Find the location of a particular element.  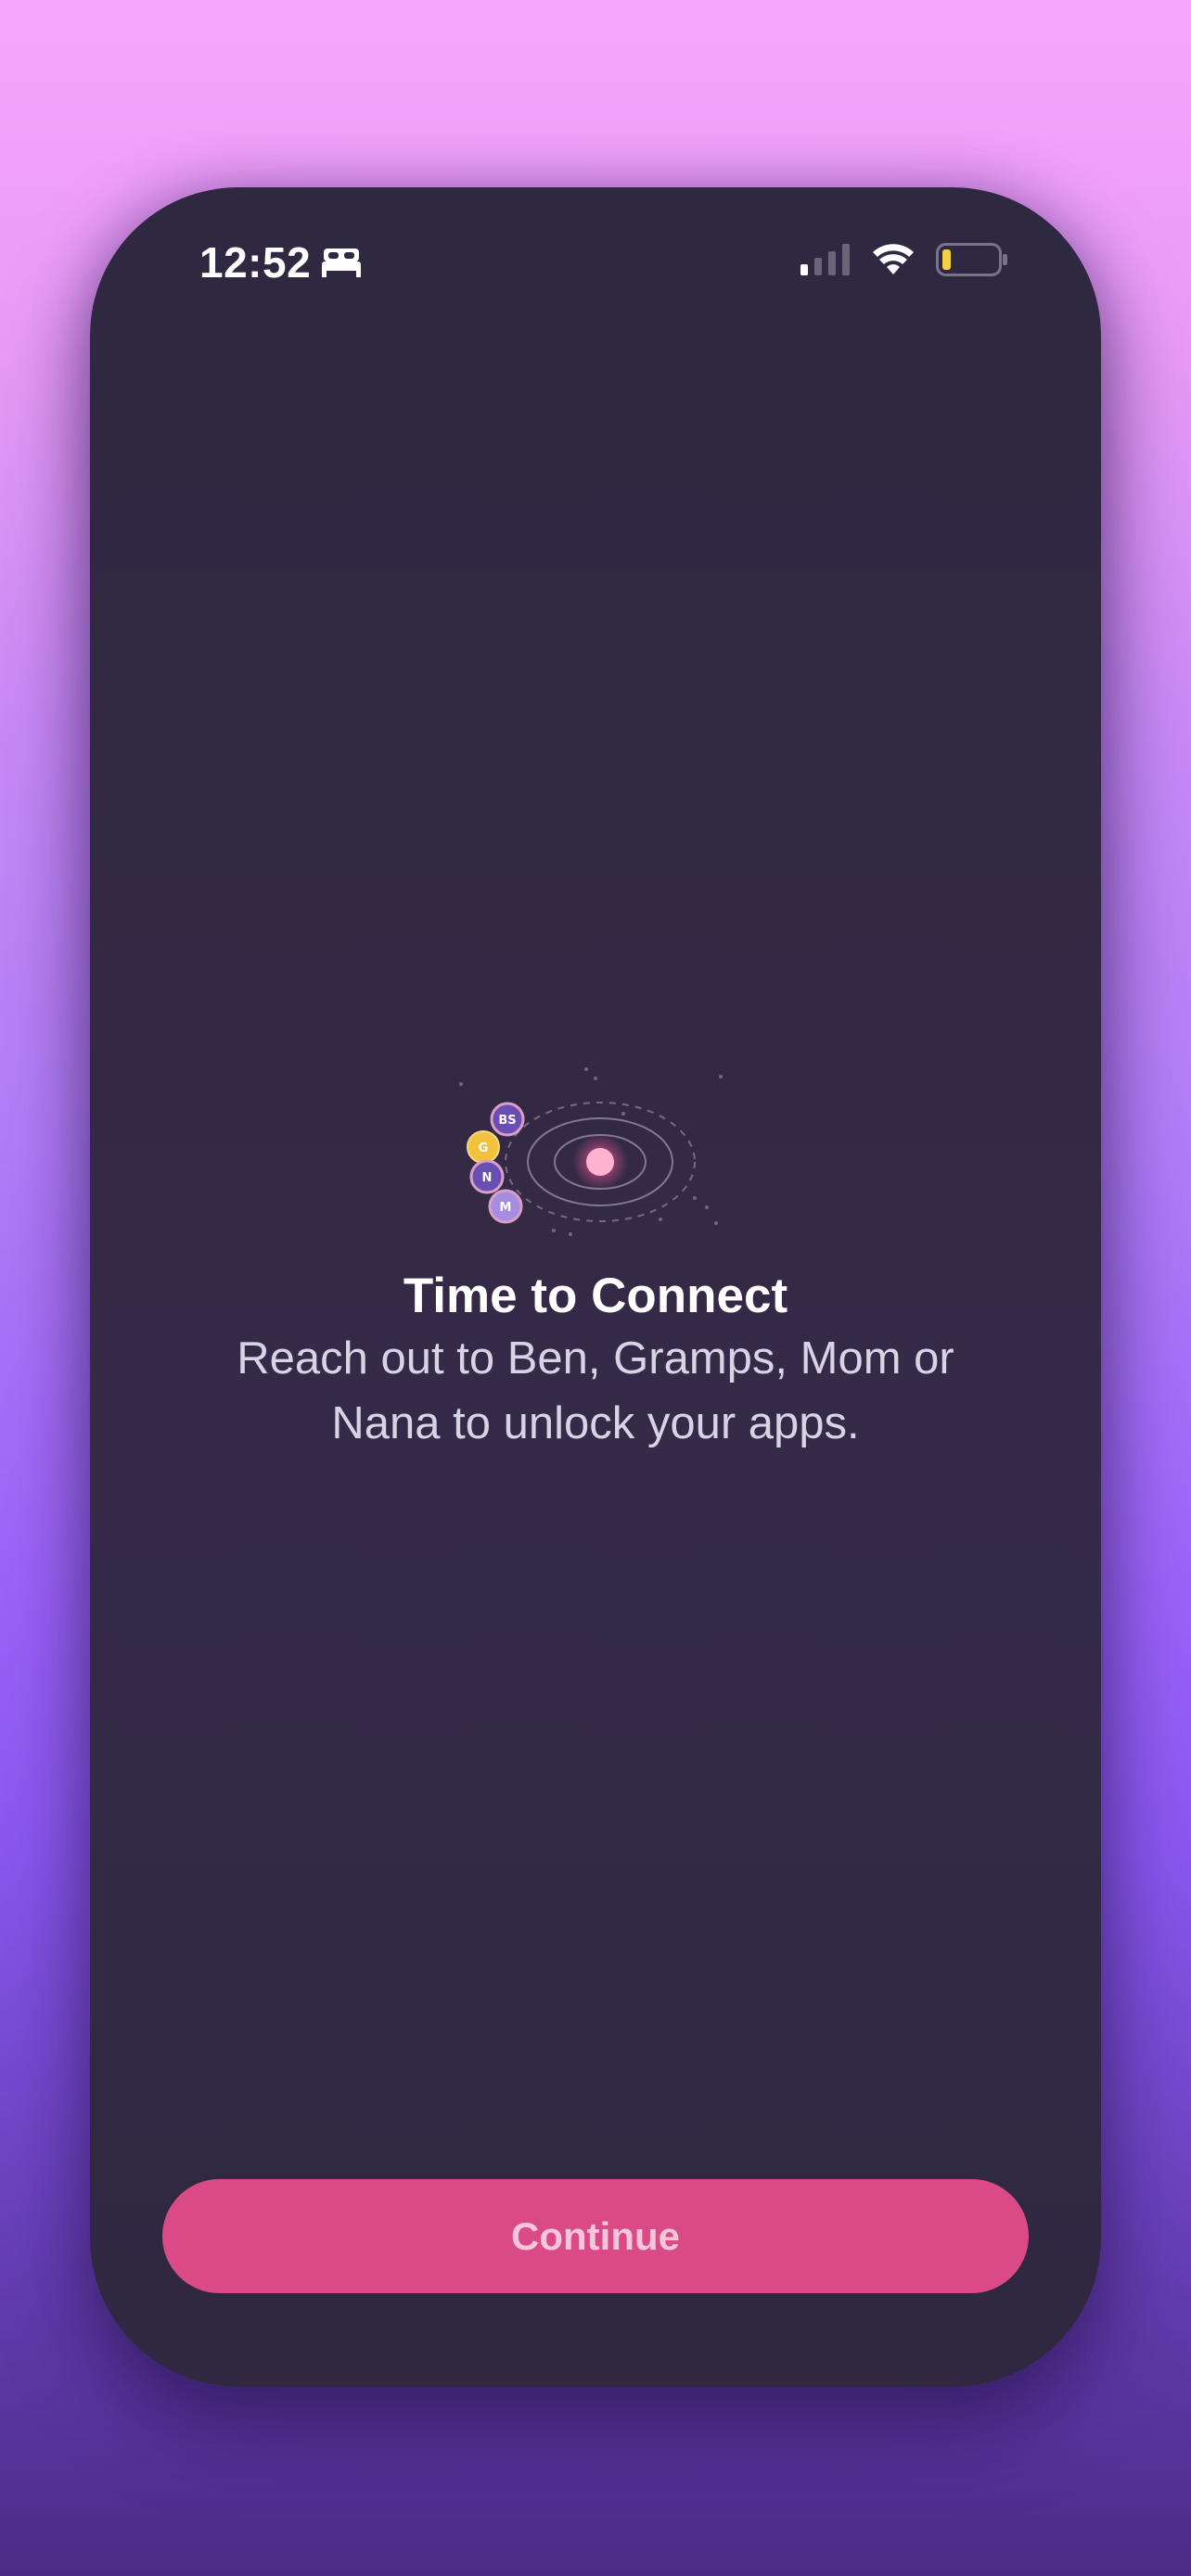

svg-text: M is located at coordinates (506, 1208).